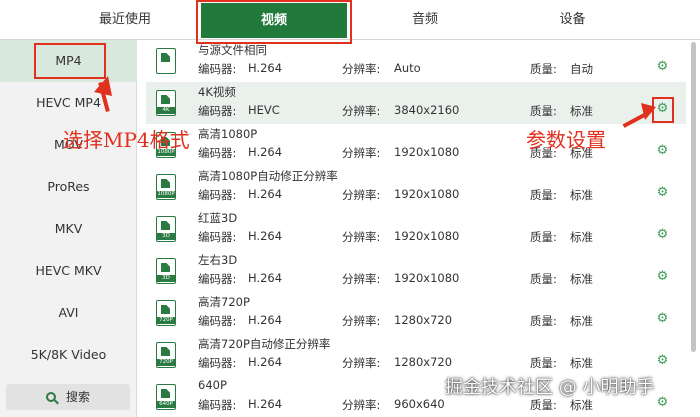 This screenshot has width=700, height=417. I want to click on resolution-value: Auto, so click(407, 68).